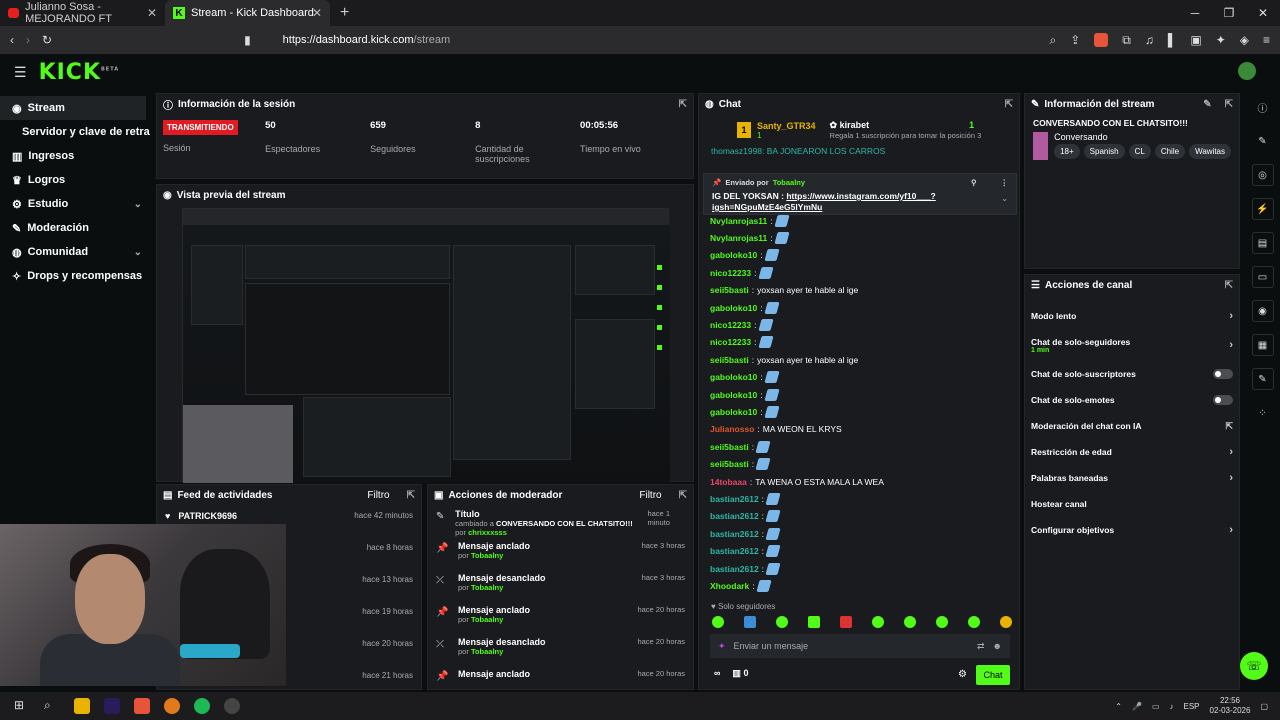 Image resolution: width=1280 pixels, height=720 pixels. What do you see at coordinates (974, 182) in the screenshot?
I see `pin-icon: ⚲` at bounding box center [974, 182].